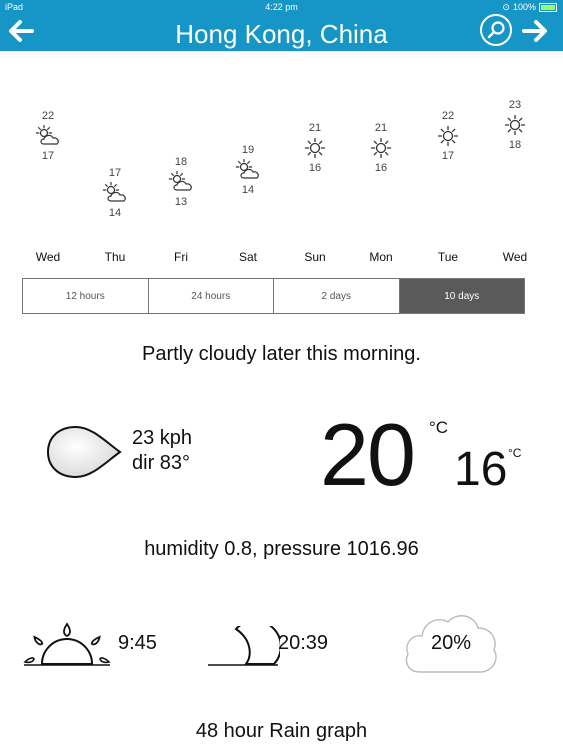 The width and height of the screenshot is (563, 750). What do you see at coordinates (381, 257) in the screenshot?
I see `day-label: Mon` at bounding box center [381, 257].